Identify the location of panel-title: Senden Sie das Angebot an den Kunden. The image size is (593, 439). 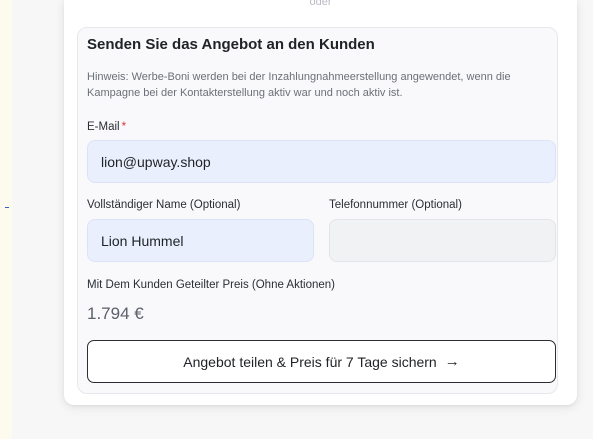
(231, 44).